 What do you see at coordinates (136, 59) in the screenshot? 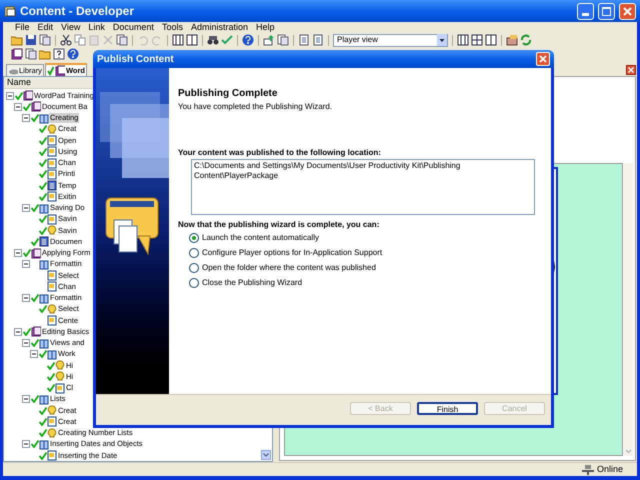
I see `dialog-title: Publish Content` at bounding box center [136, 59].